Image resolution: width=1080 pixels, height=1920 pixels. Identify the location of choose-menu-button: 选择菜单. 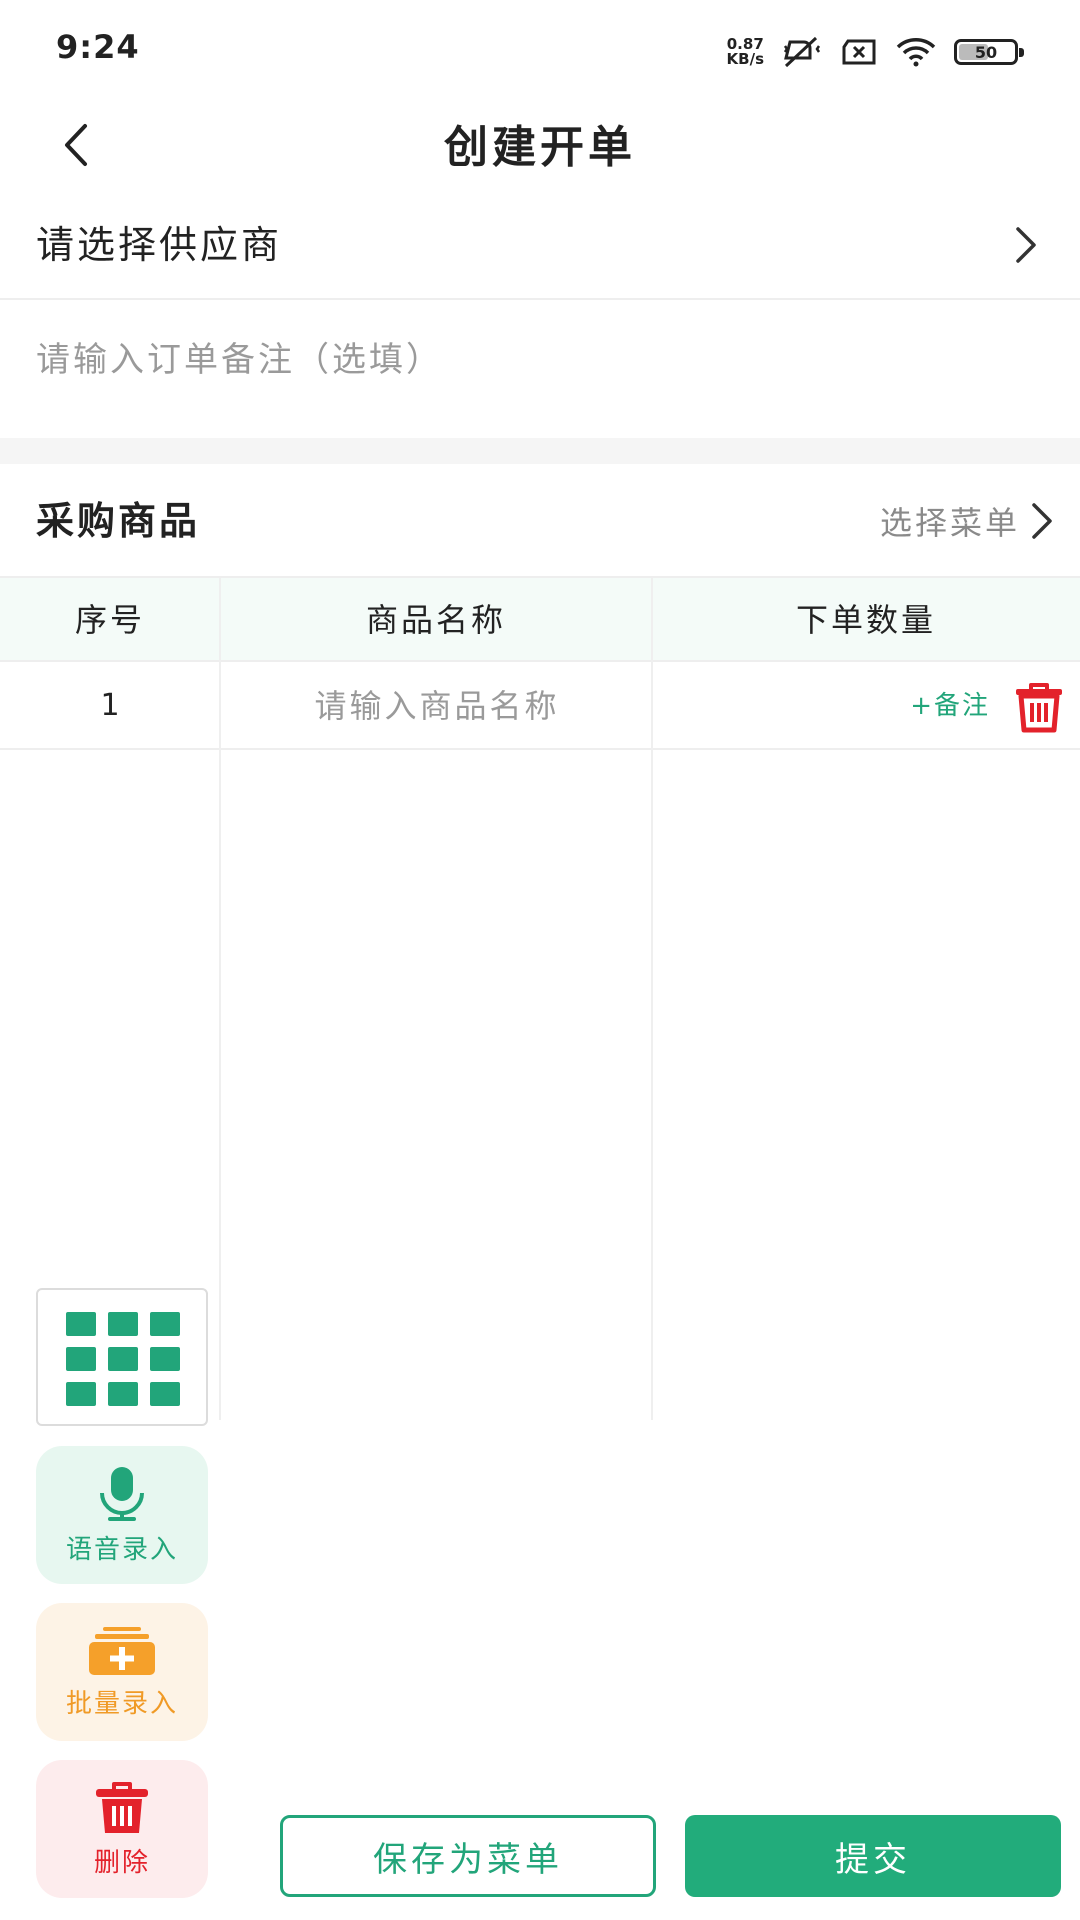
(968, 521).